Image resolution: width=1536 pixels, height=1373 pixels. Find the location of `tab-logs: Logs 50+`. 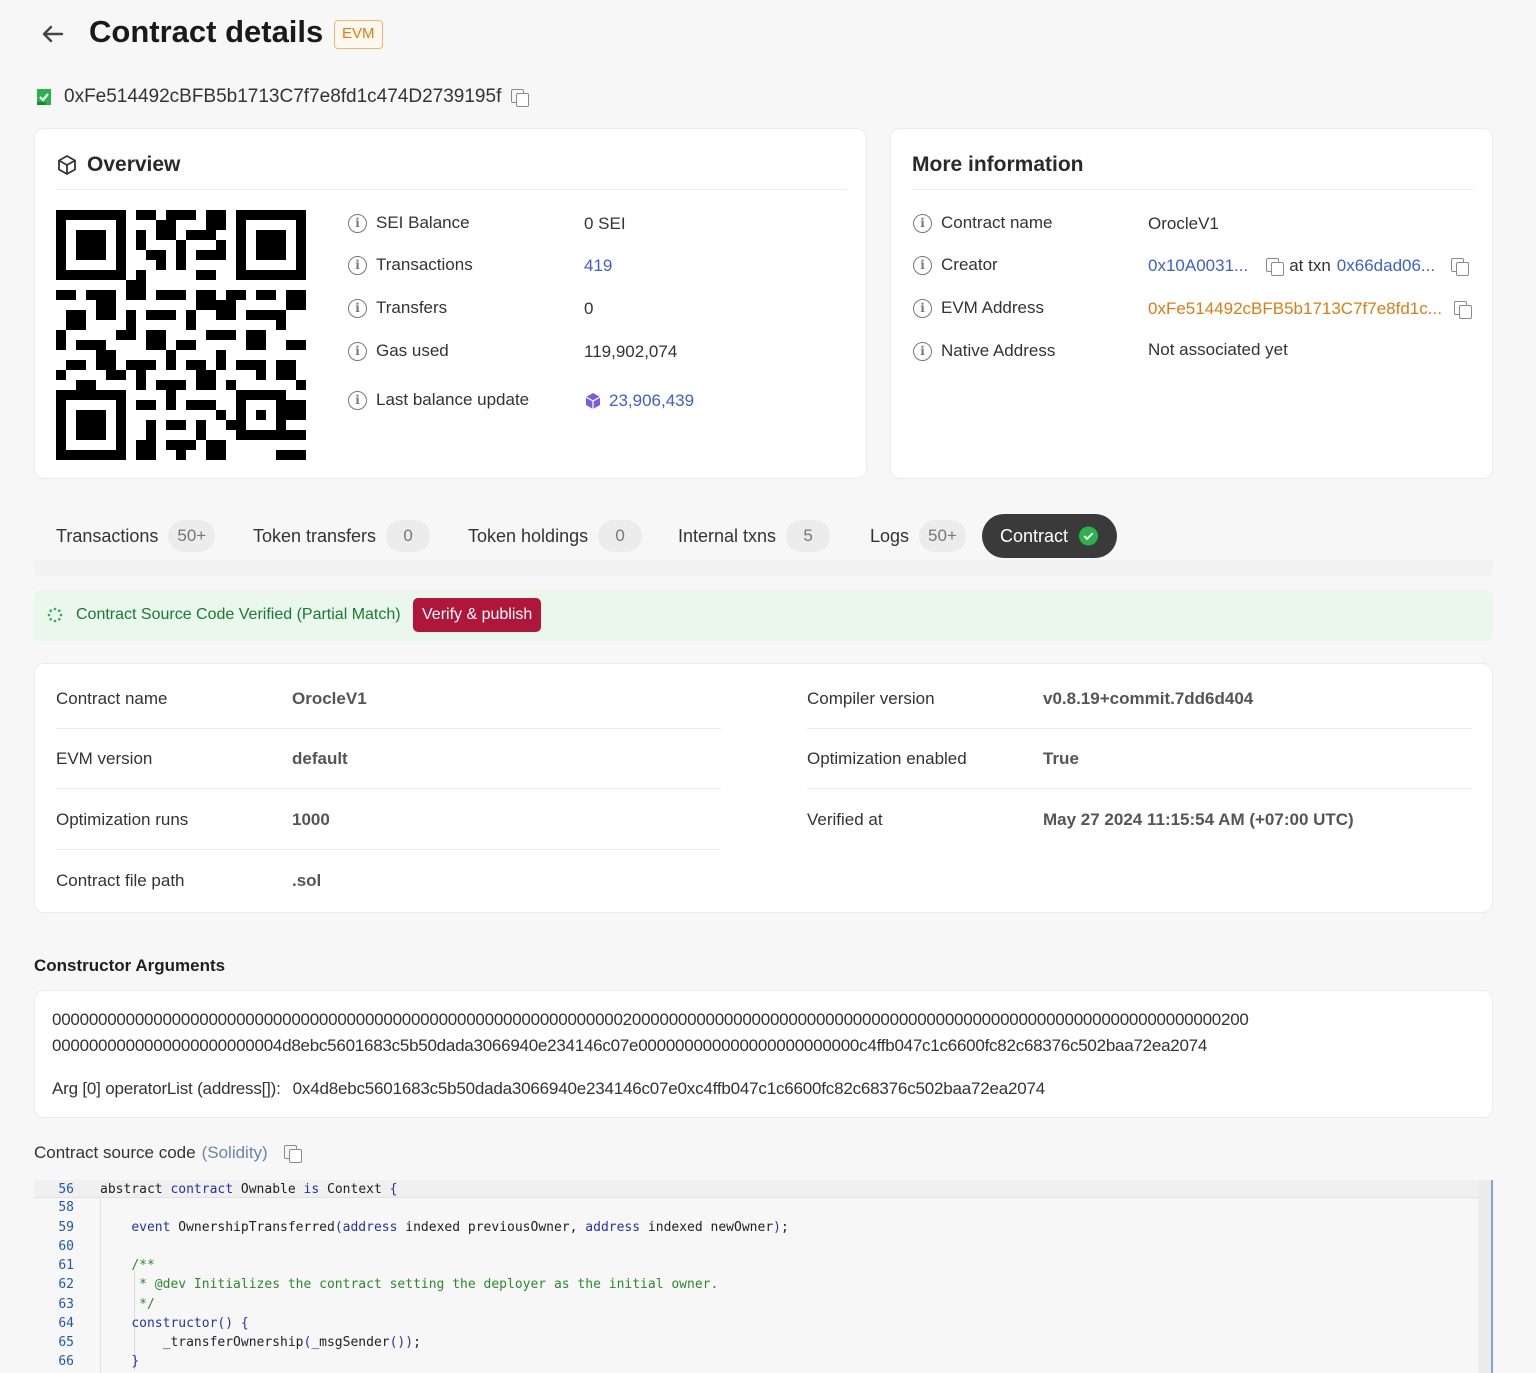

tab-logs: Logs 50+ is located at coordinates (911, 536).